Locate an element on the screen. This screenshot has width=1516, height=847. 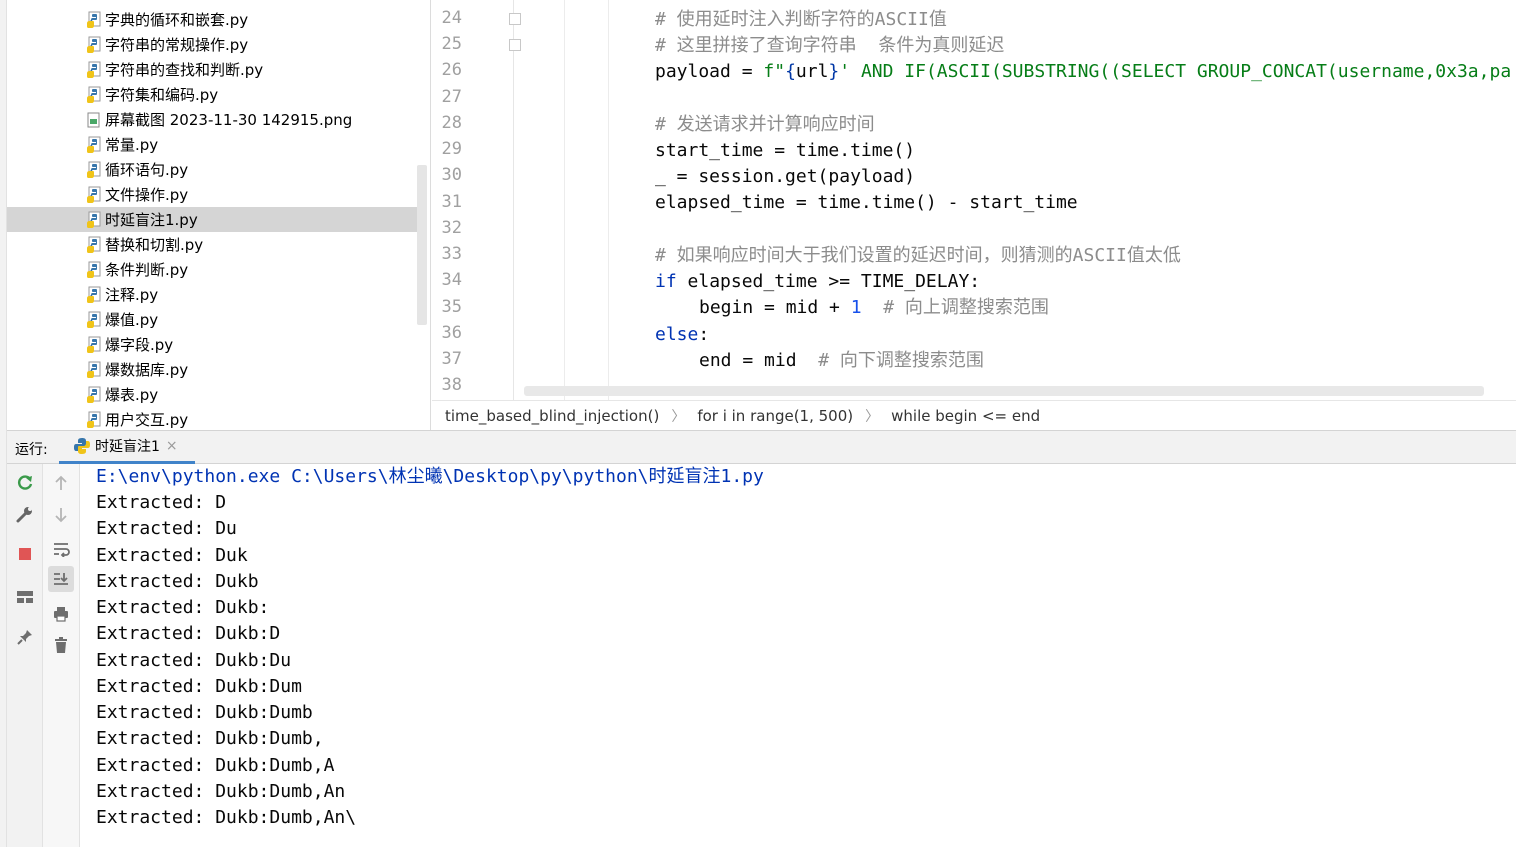
file-item: 字符串的查找和判断.py is located at coordinates (212, 69).